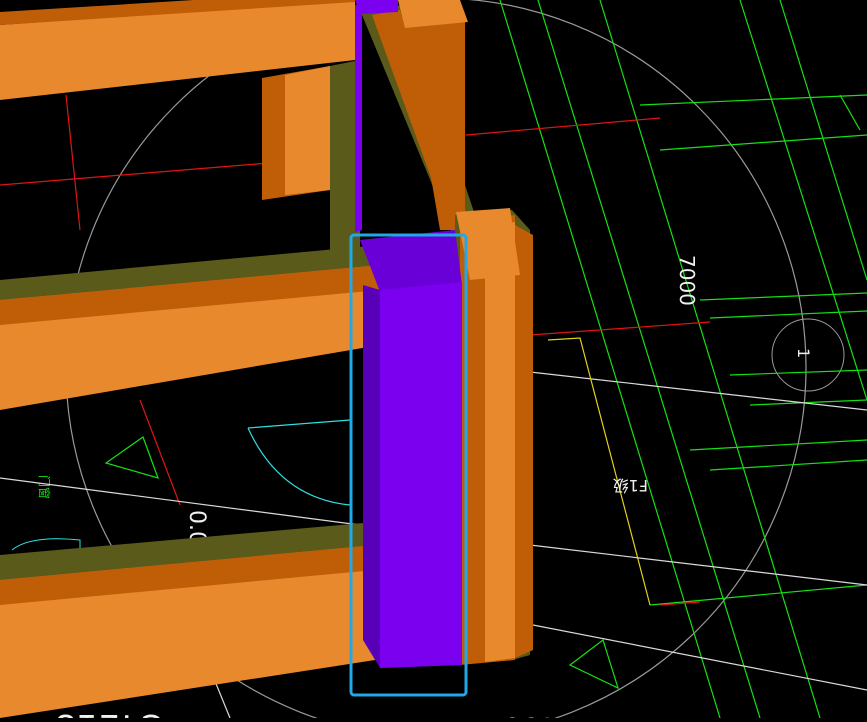 This screenshot has width=867, height=722. Describe the element at coordinates (190, 327) in the screenshot. I see `beam-middle` at that location.